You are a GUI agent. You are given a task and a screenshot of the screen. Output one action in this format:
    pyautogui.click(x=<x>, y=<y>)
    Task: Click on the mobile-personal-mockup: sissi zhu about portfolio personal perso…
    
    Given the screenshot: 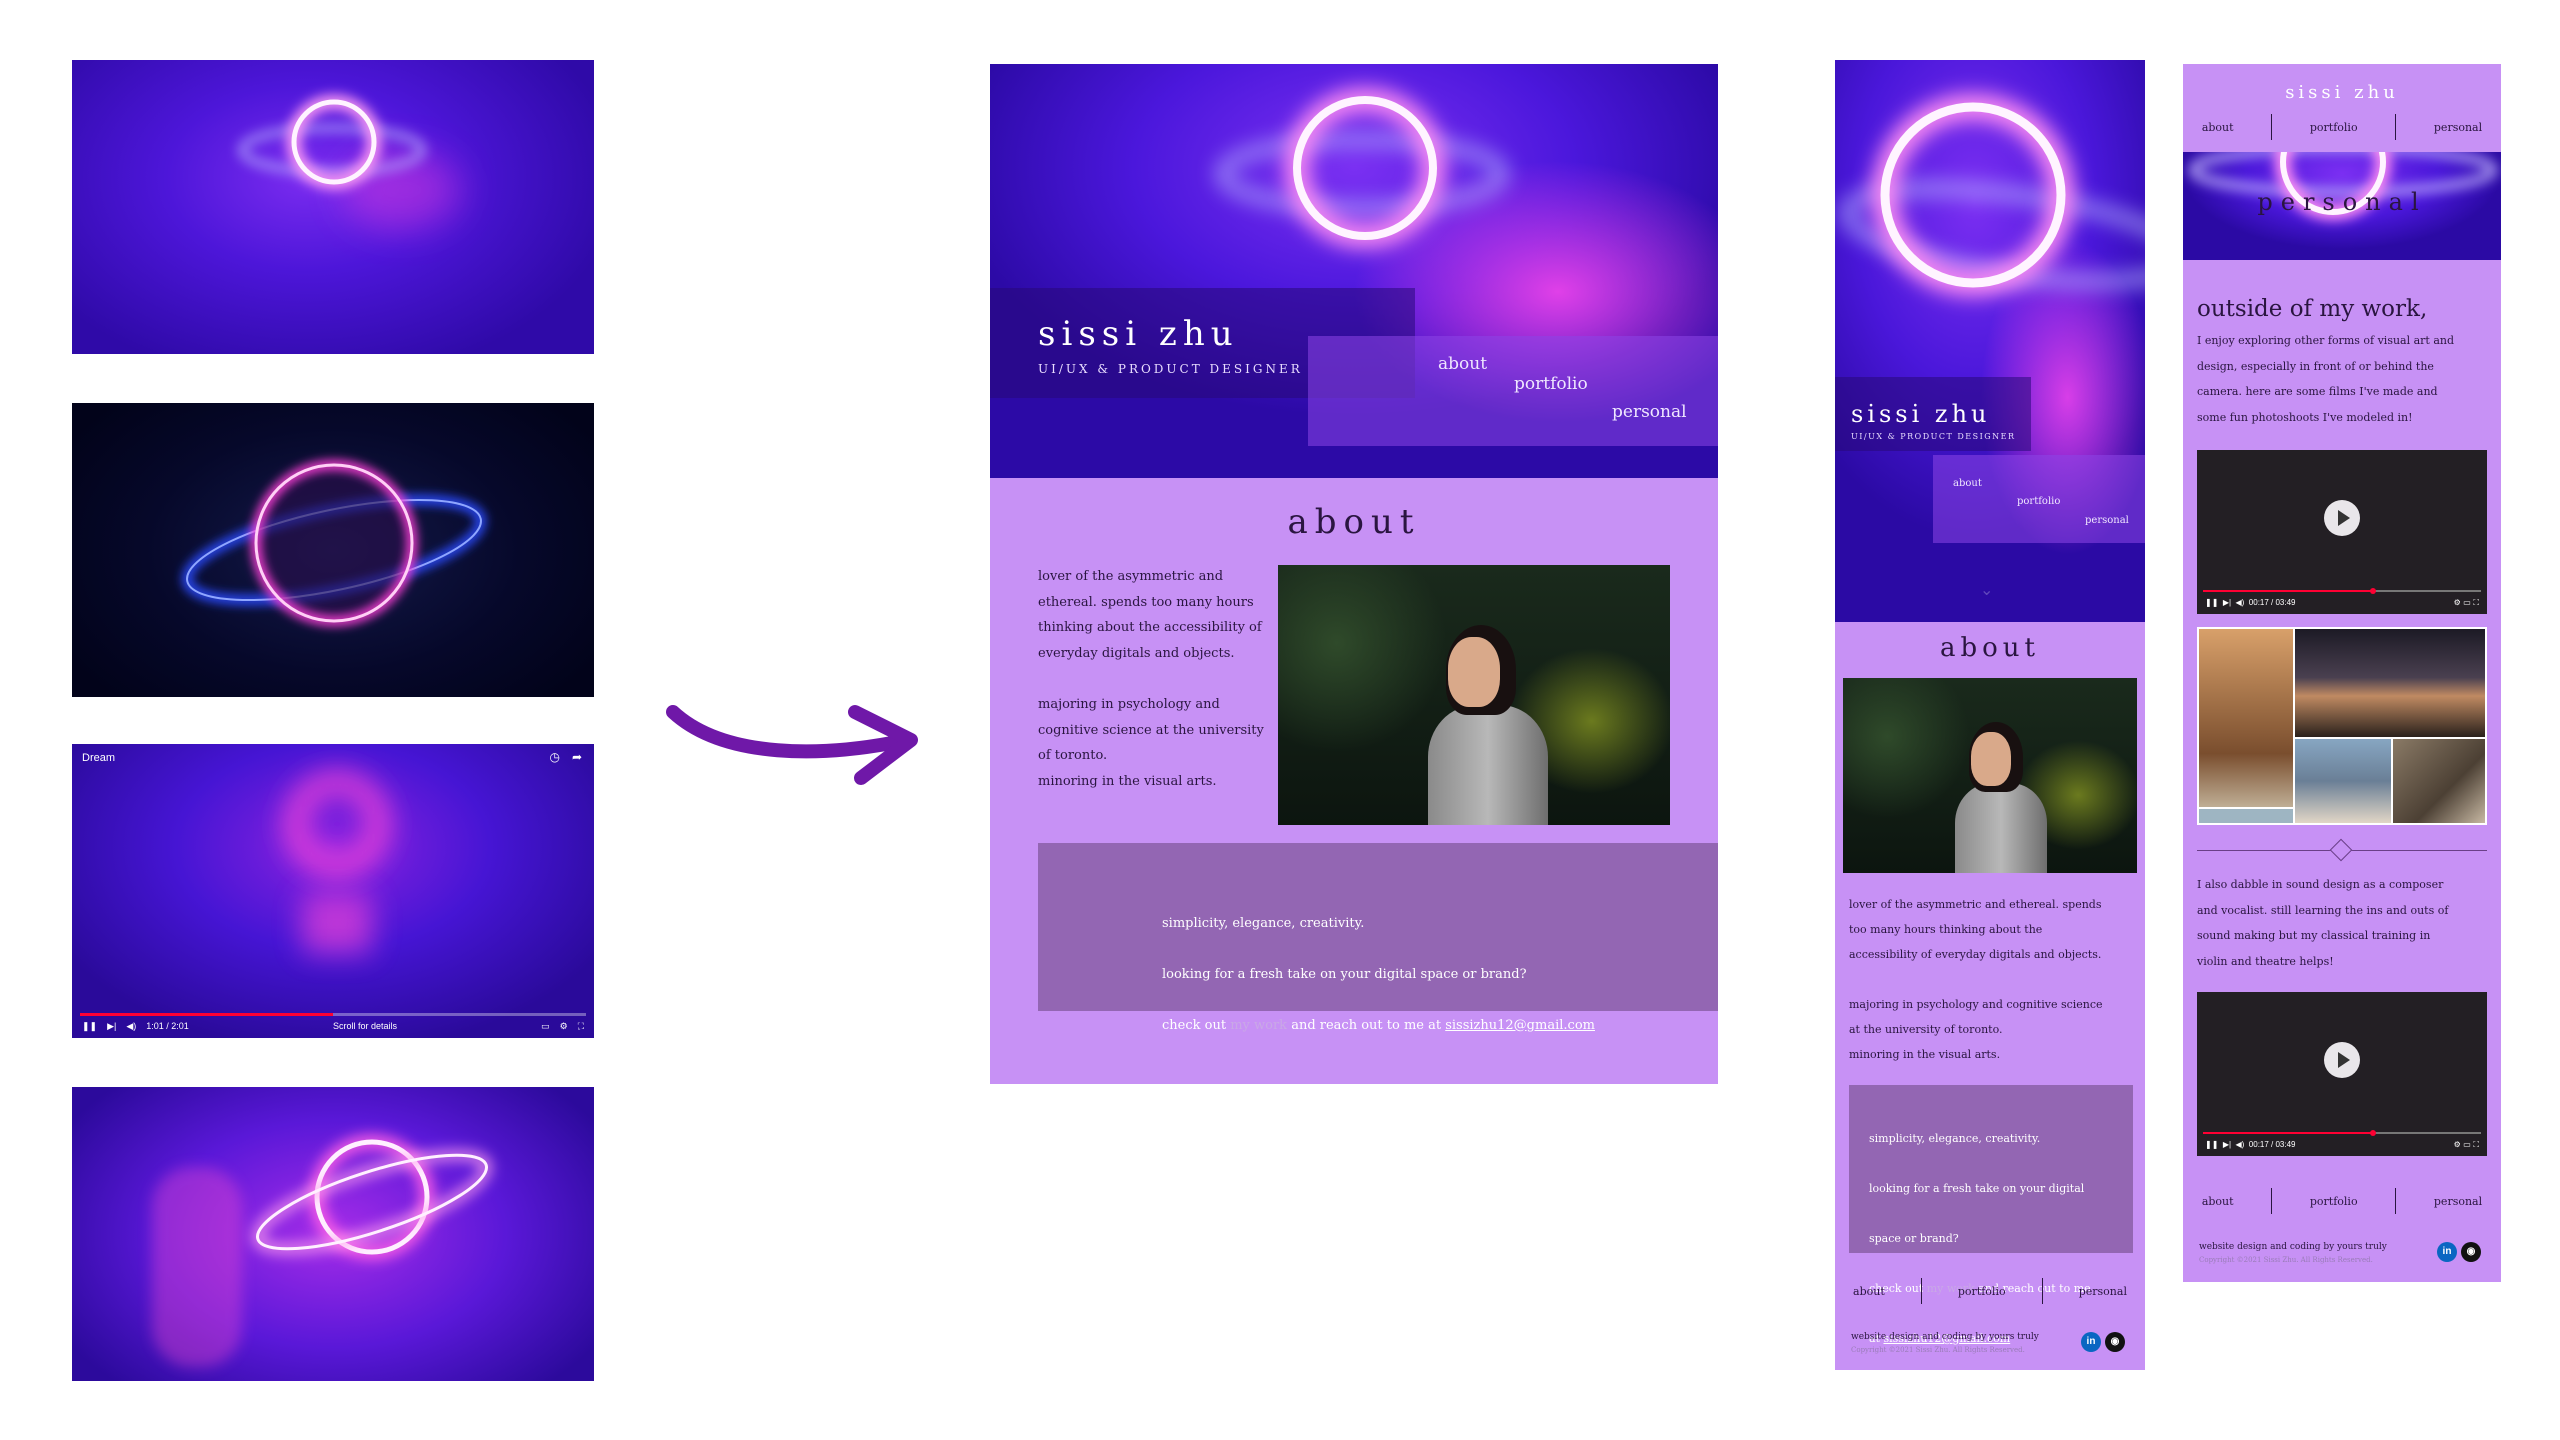 What is the action you would take?
    pyautogui.click(x=2342, y=673)
    